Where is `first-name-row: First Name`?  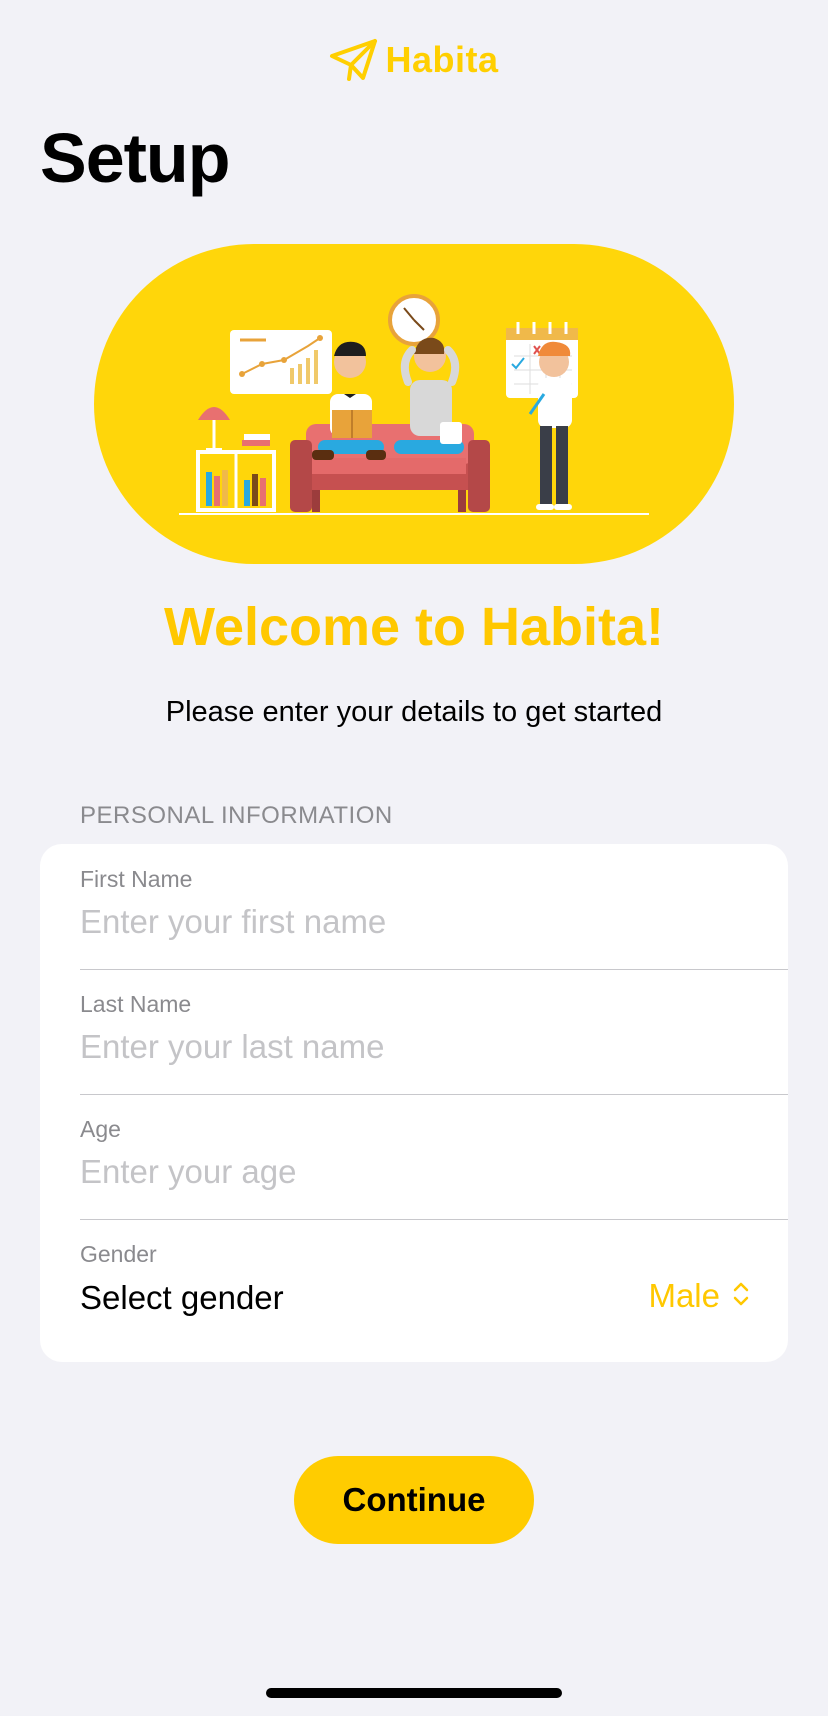
first-name-row: First Name is located at coordinates (434, 907).